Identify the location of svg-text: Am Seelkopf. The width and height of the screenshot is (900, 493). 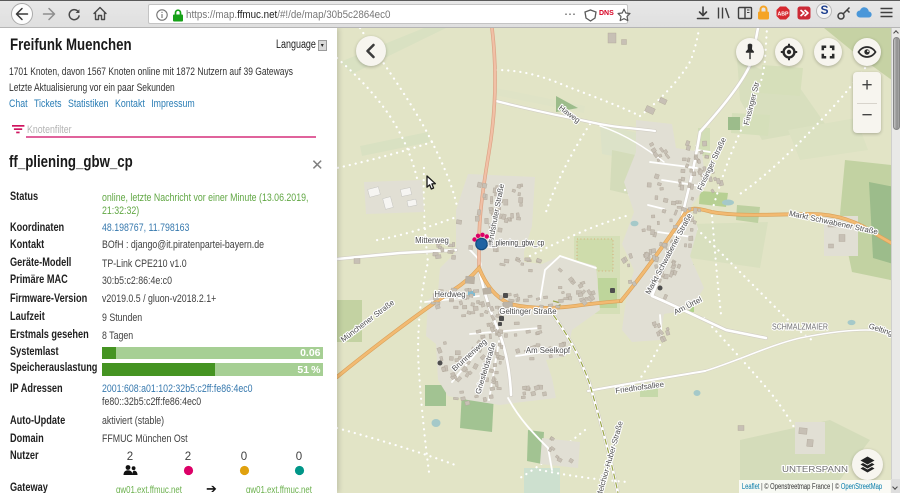
(548, 350).